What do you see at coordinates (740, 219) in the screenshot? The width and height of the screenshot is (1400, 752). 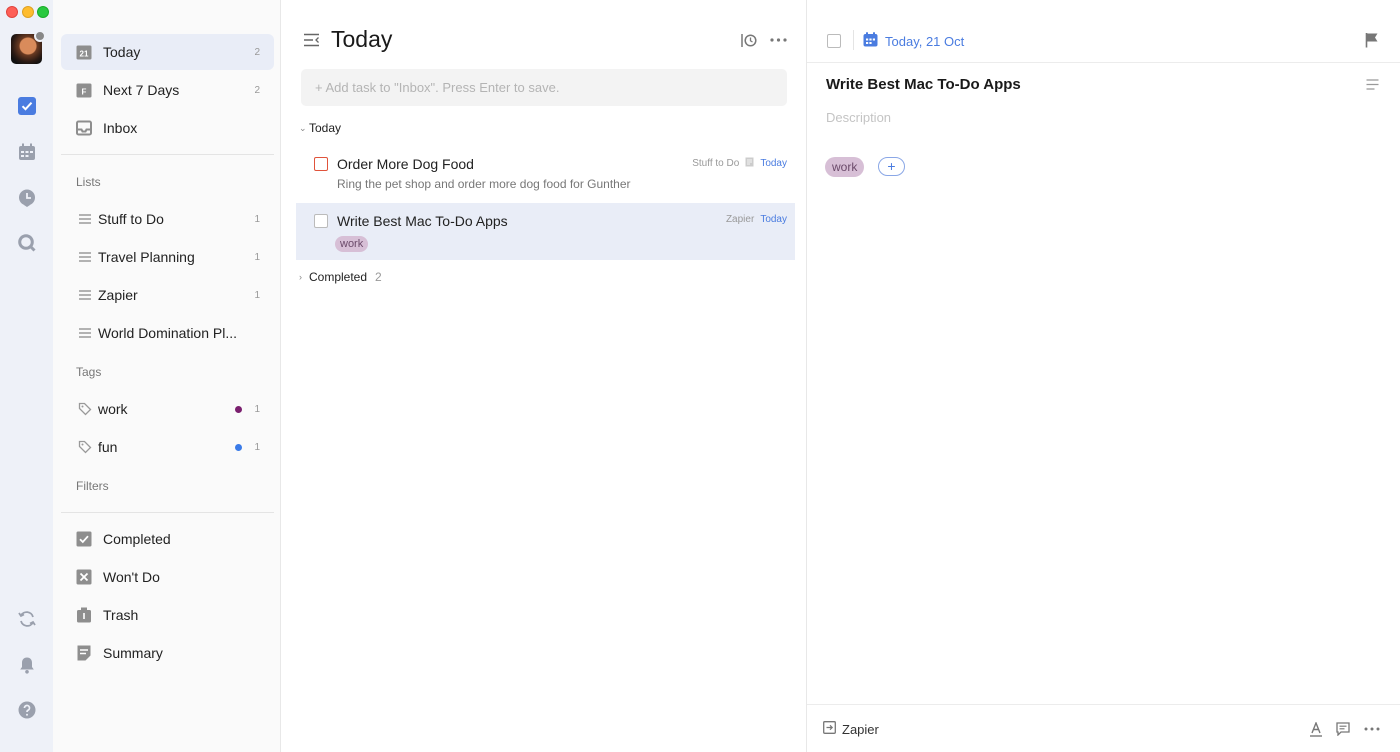 I see `task-list-name: Zapier` at bounding box center [740, 219].